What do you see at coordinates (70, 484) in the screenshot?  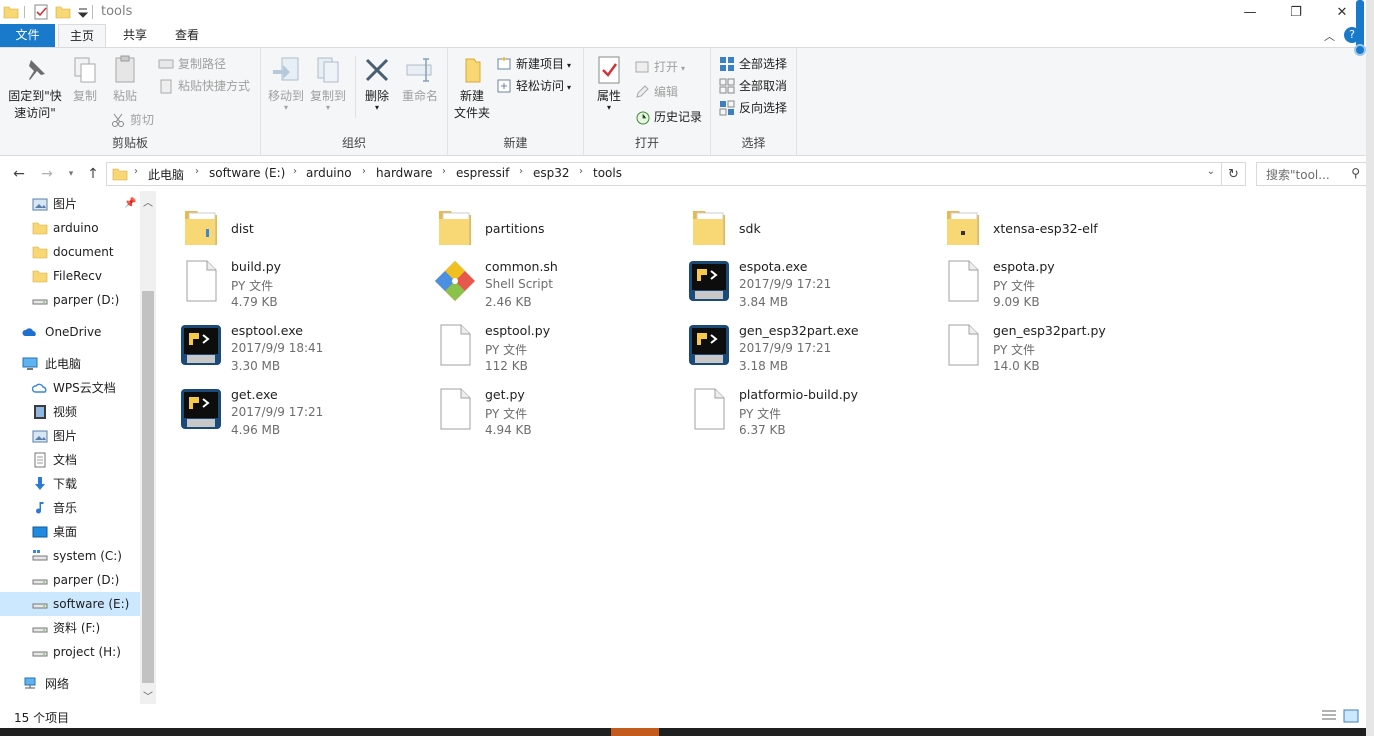 I see `nav-item-downloads: 下载` at bounding box center [70, 484].